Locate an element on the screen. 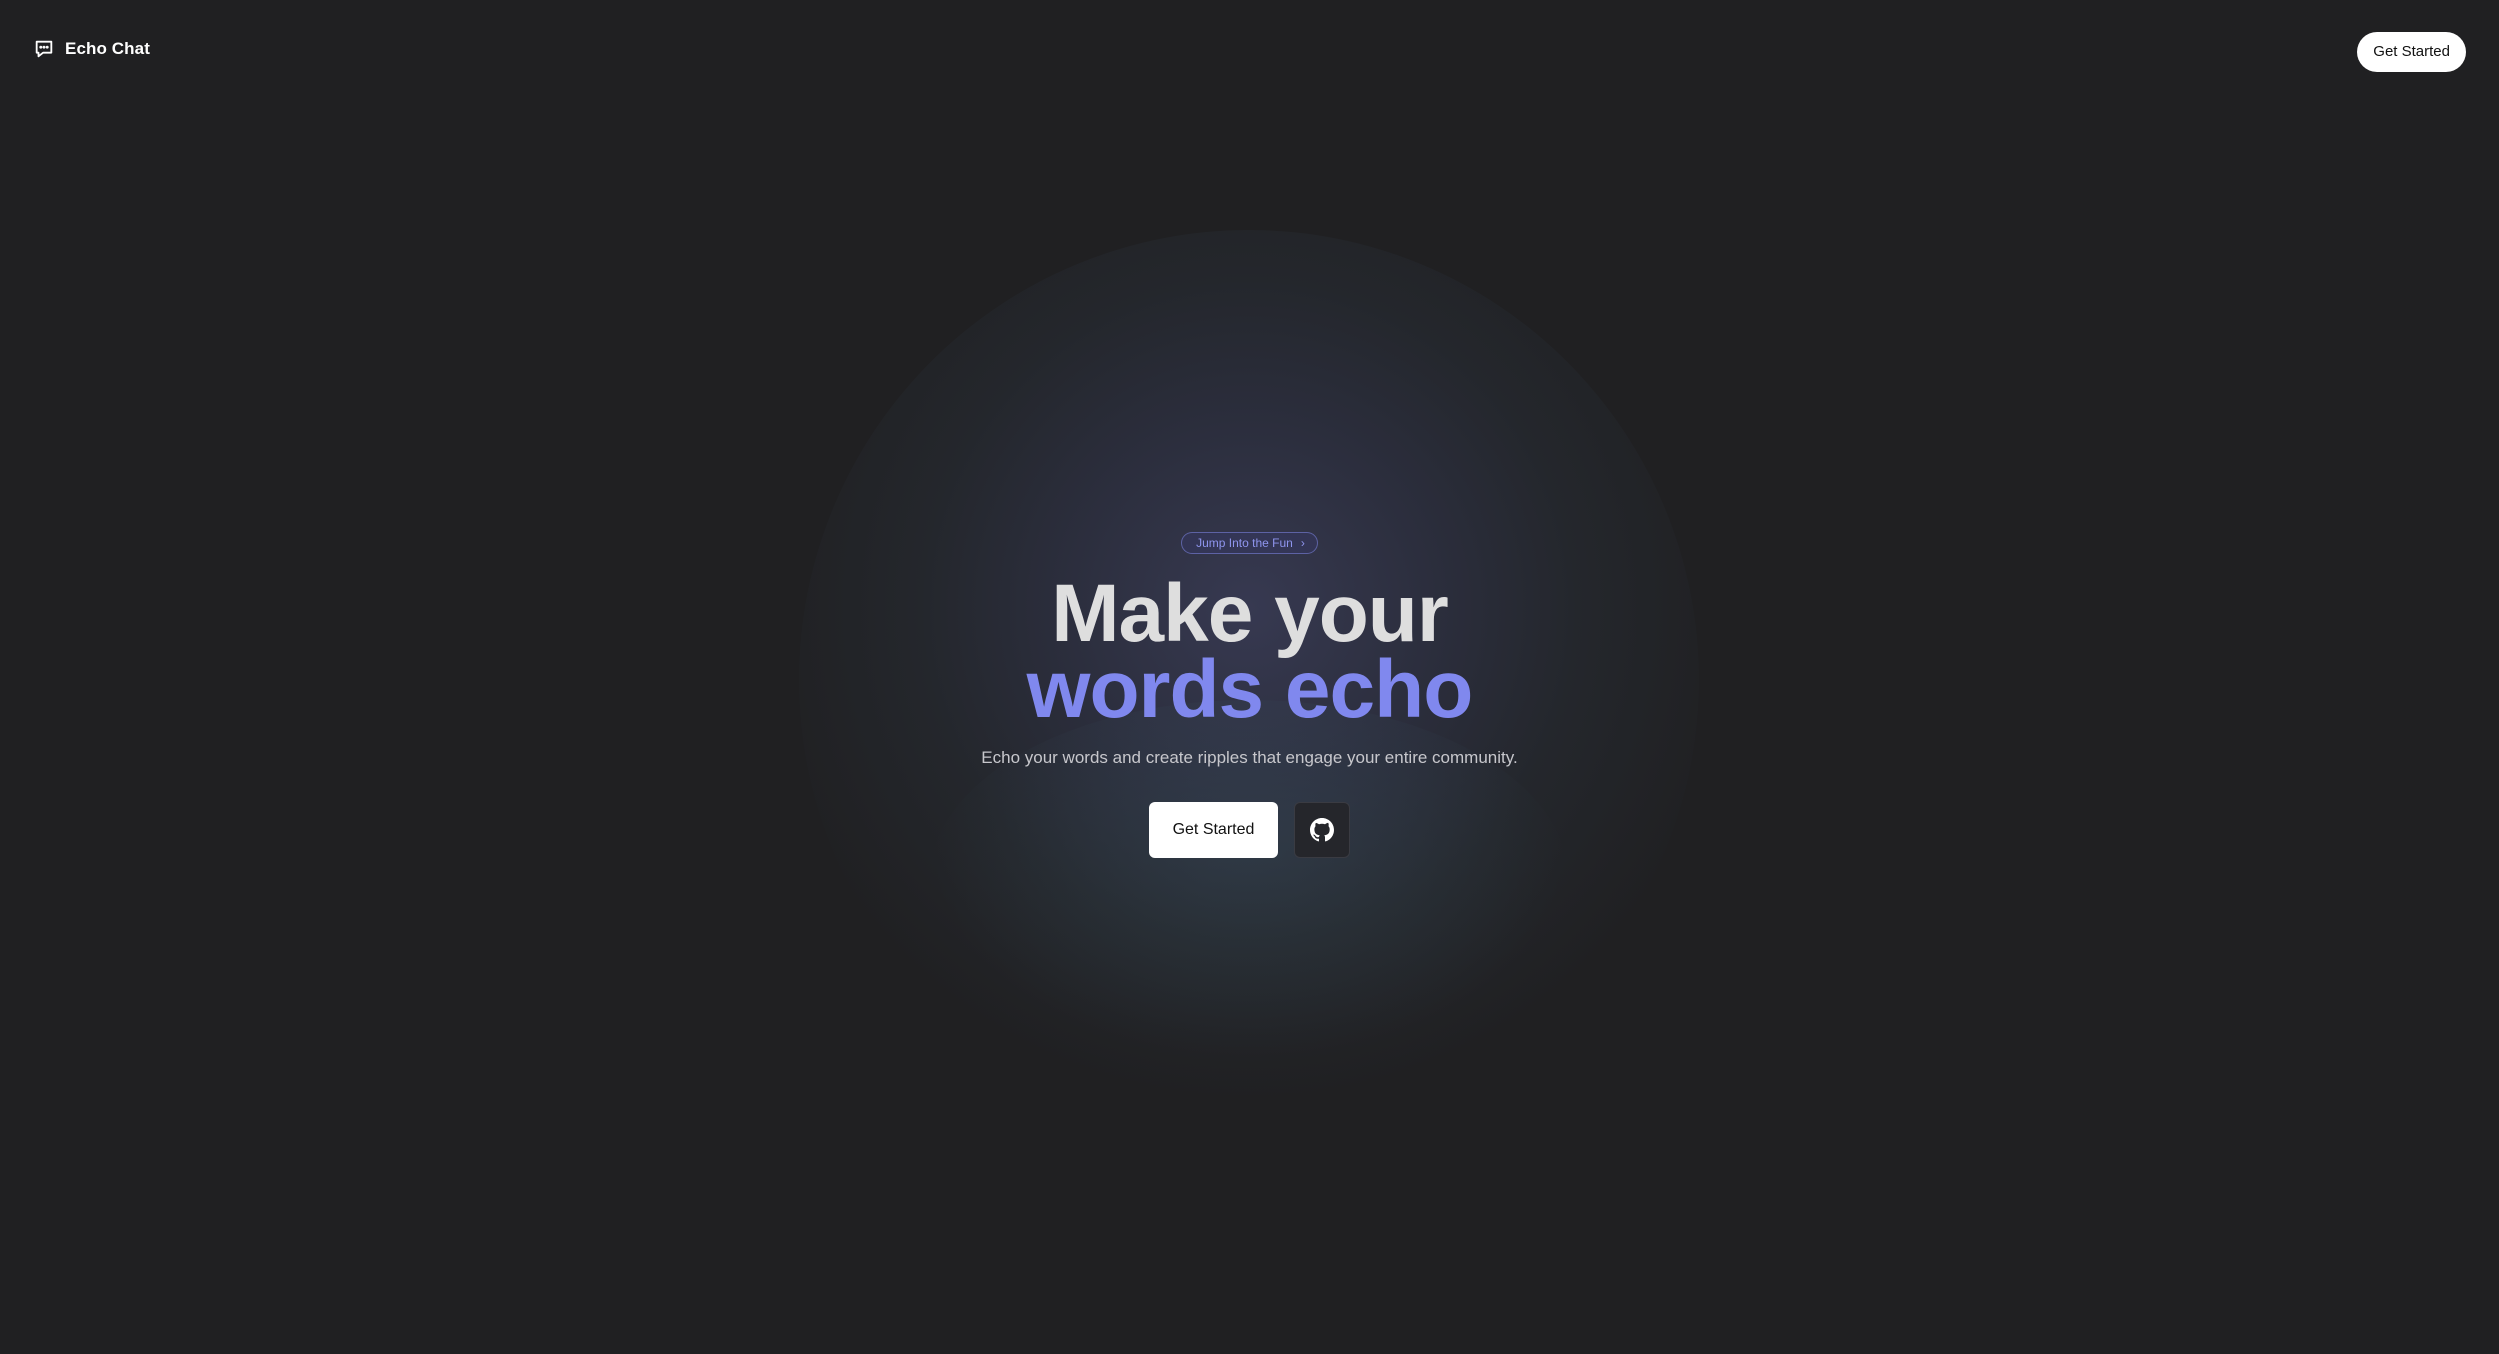 The width and height of the screenshot is (2499, 1354). chevron-right-icon: › is located at coordinates (1302, 543).